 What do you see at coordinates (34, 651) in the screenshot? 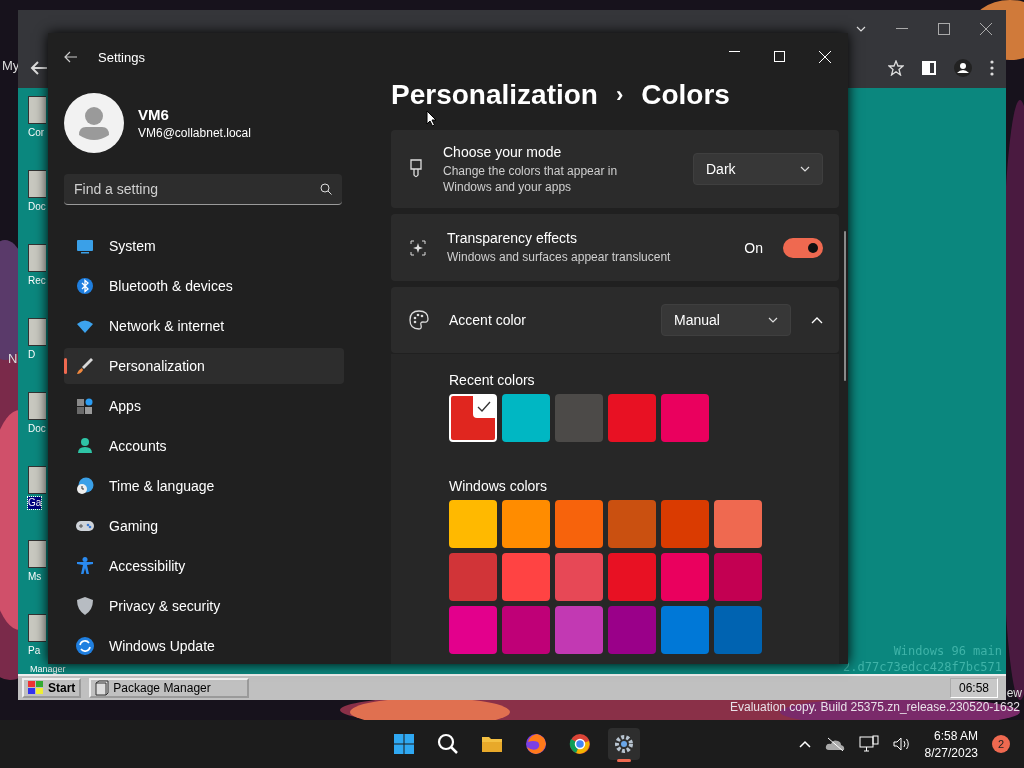
I see `desktop-icon-label: Pa` at bounding box center [34, 651].